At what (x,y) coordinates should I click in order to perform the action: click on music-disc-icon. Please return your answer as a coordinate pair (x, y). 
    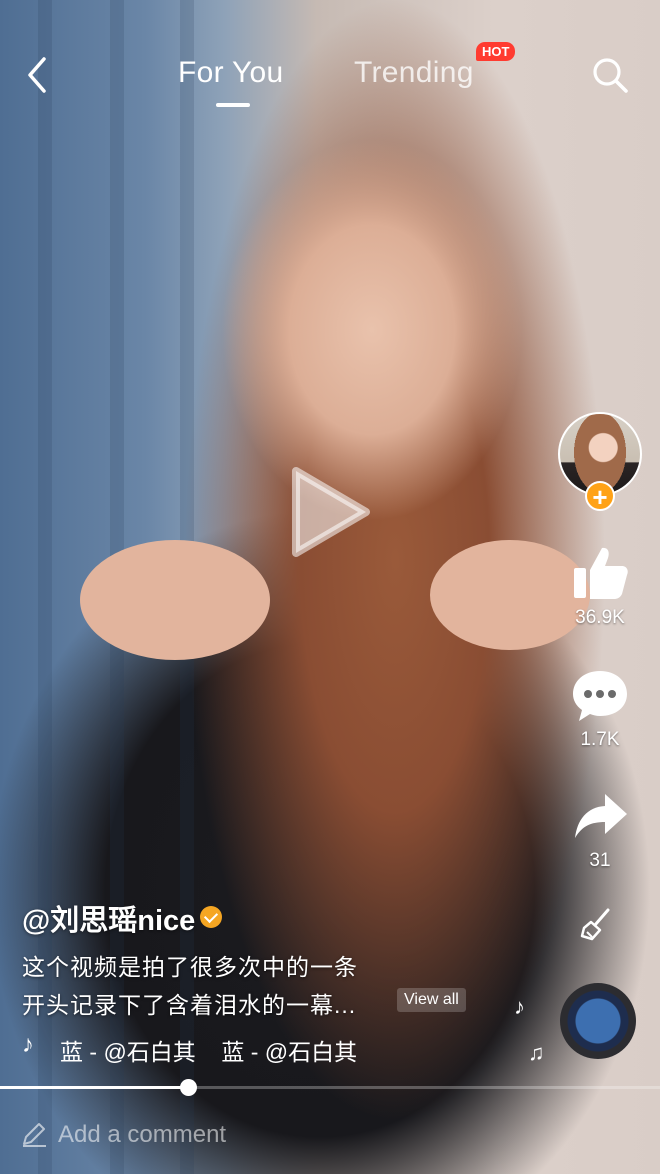
    Looking at the image, I should click on (598, 1021).